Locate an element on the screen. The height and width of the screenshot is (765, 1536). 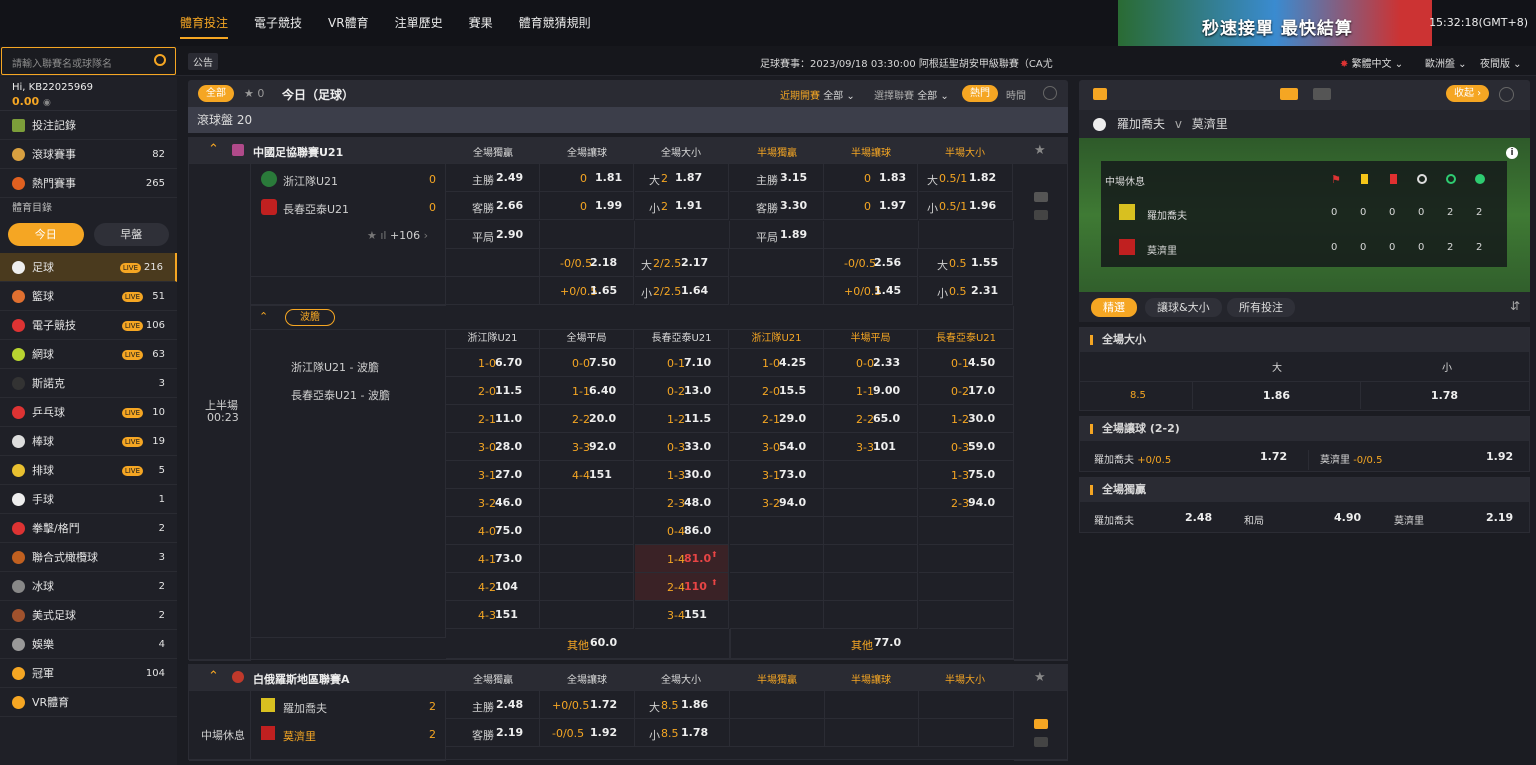
sidebar-hot: 熱門賽事 265 is located at coordinates (88, 183).